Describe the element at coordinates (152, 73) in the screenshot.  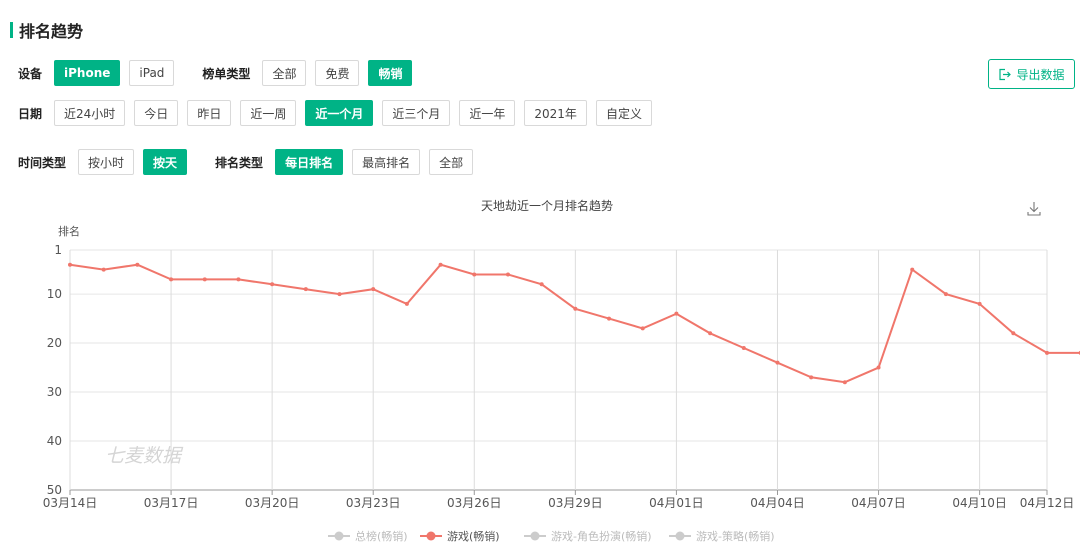
I see `device-option-button: iPad` at that location.